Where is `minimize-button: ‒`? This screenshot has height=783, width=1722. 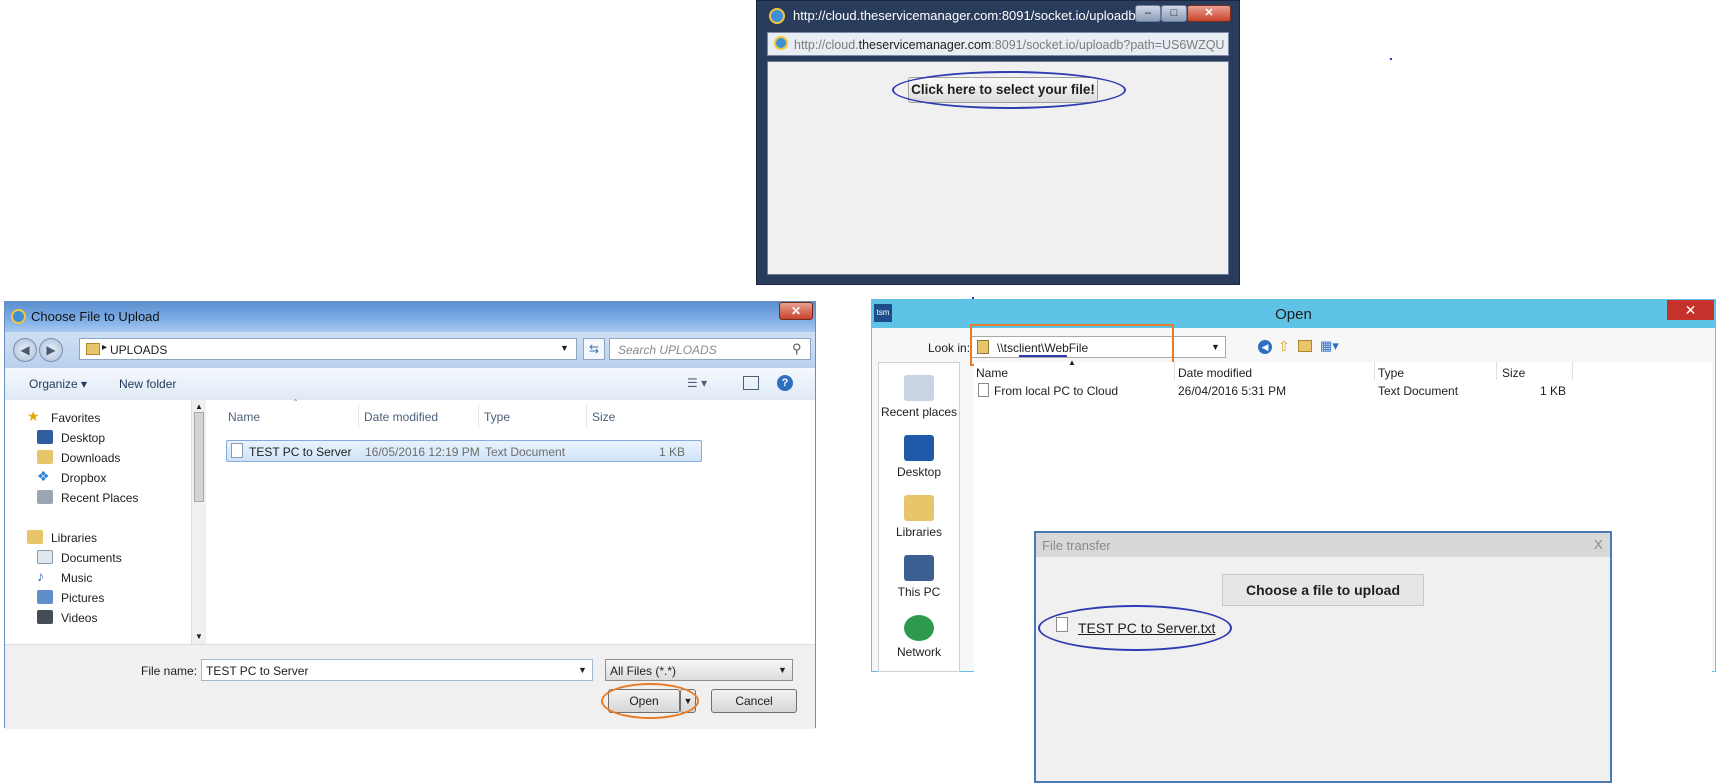
minimize-button: ‒ is located at coordinates (1148, 13).